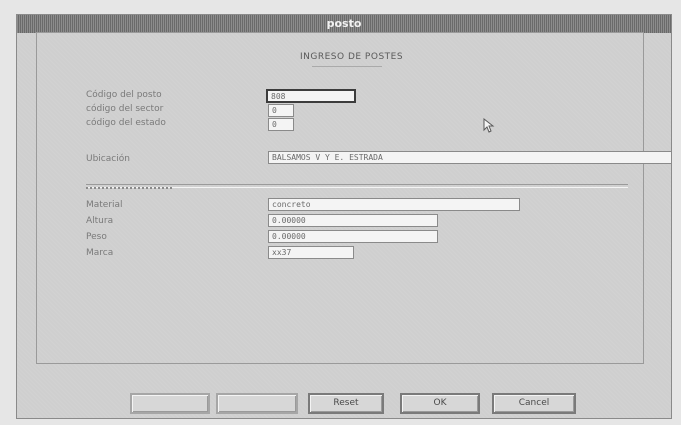 This screenshot has height=425, width=681. Describe the element at coordinates (353, 236) in the screenshot. I see `peso-field: 0.00000` at that location.